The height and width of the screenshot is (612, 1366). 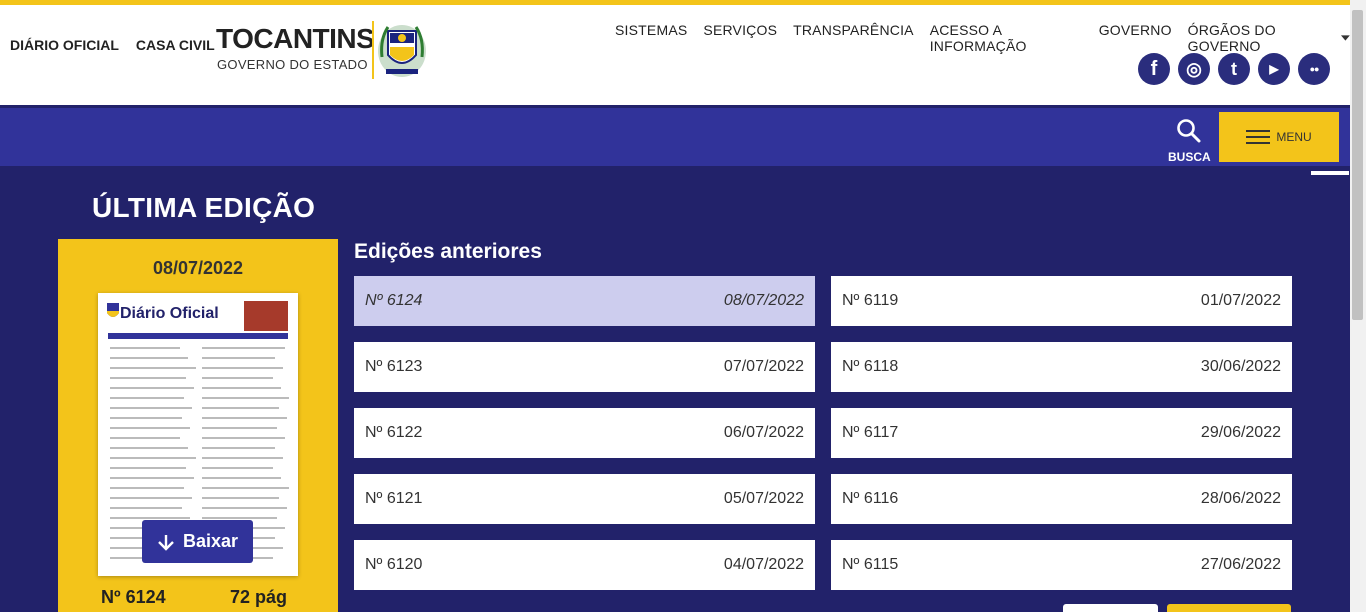 What do you see at coordinates (204, 207) in the screenshot?
I see `latest-edition-heading: ÚLTIMA EDIÇÃO` at bounding box center [204, 207].